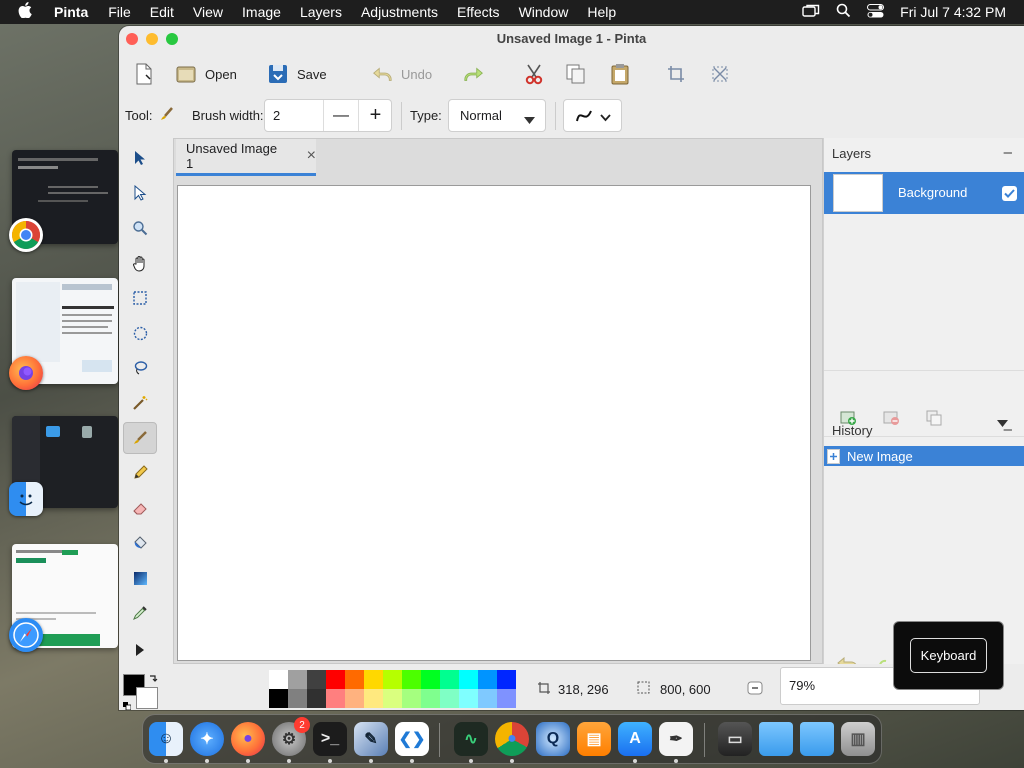 This screenshot has width=1024, height=768. What do you see at coordinates (311, 156) in the screenshot?
I see `close-tab-button: ×` at bounding box center [311, 156].